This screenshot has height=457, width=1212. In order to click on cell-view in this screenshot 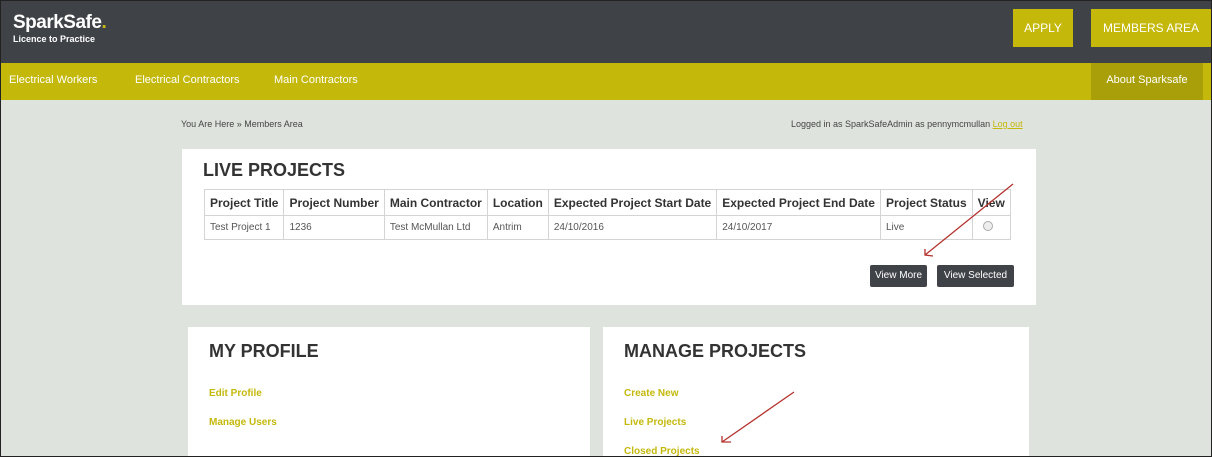, I will do `click(991, 227)`.